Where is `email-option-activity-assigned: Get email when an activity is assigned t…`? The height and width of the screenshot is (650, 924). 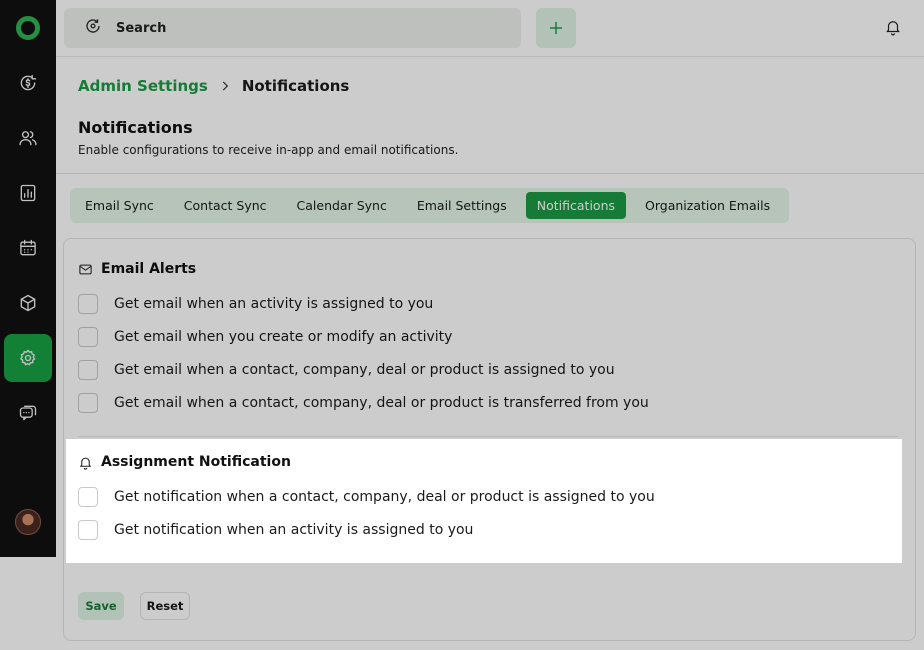
email-option-activity-assigned: Get email when an activity is assigned t… is located at coordinates (255, 304).